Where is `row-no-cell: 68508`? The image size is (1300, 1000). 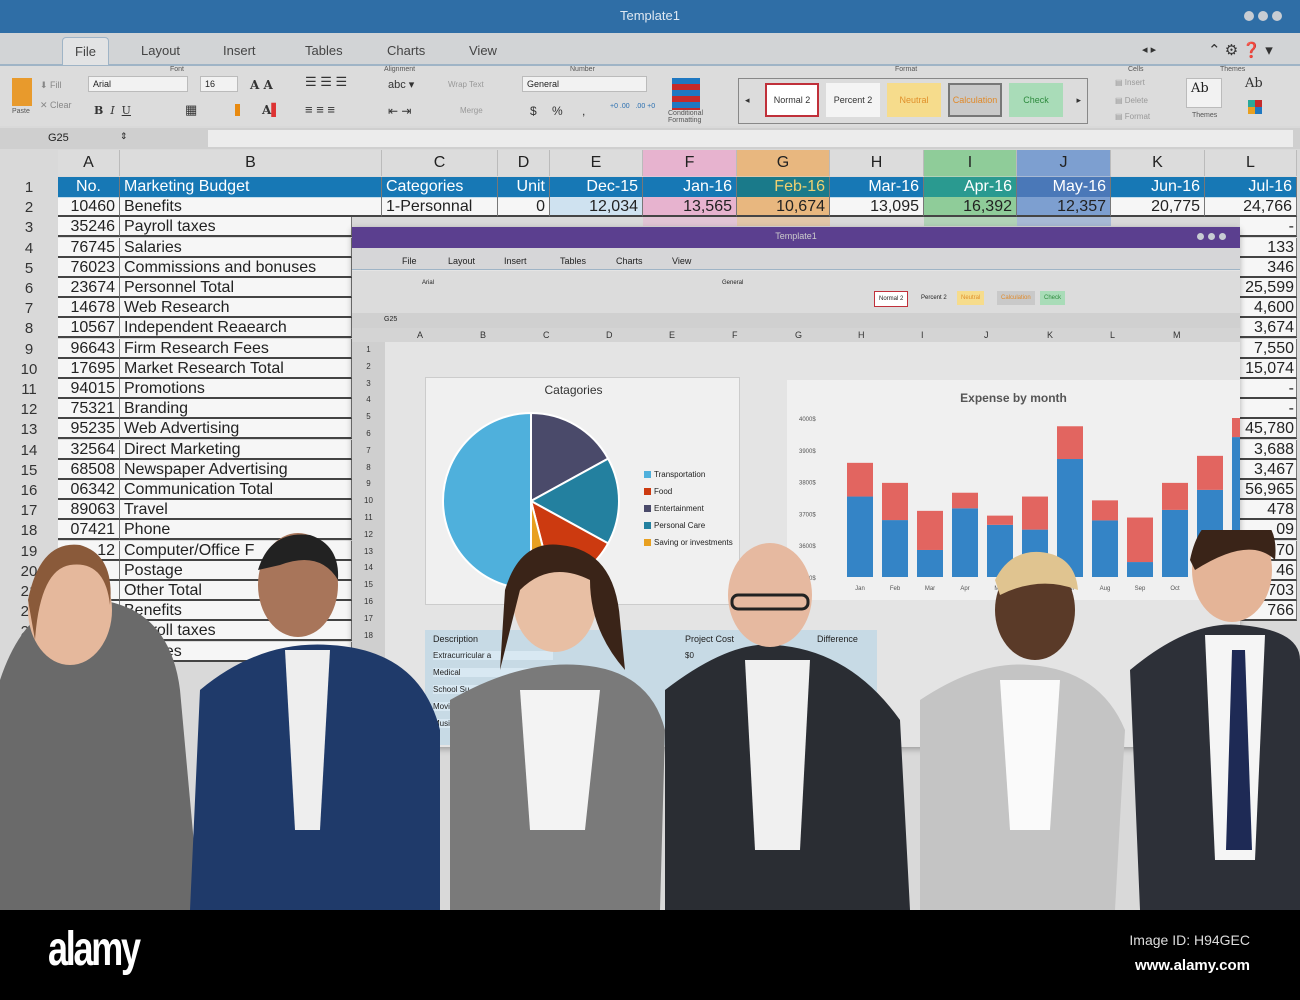
row-no-cell: 68508 is located at coordinates (89, 469).